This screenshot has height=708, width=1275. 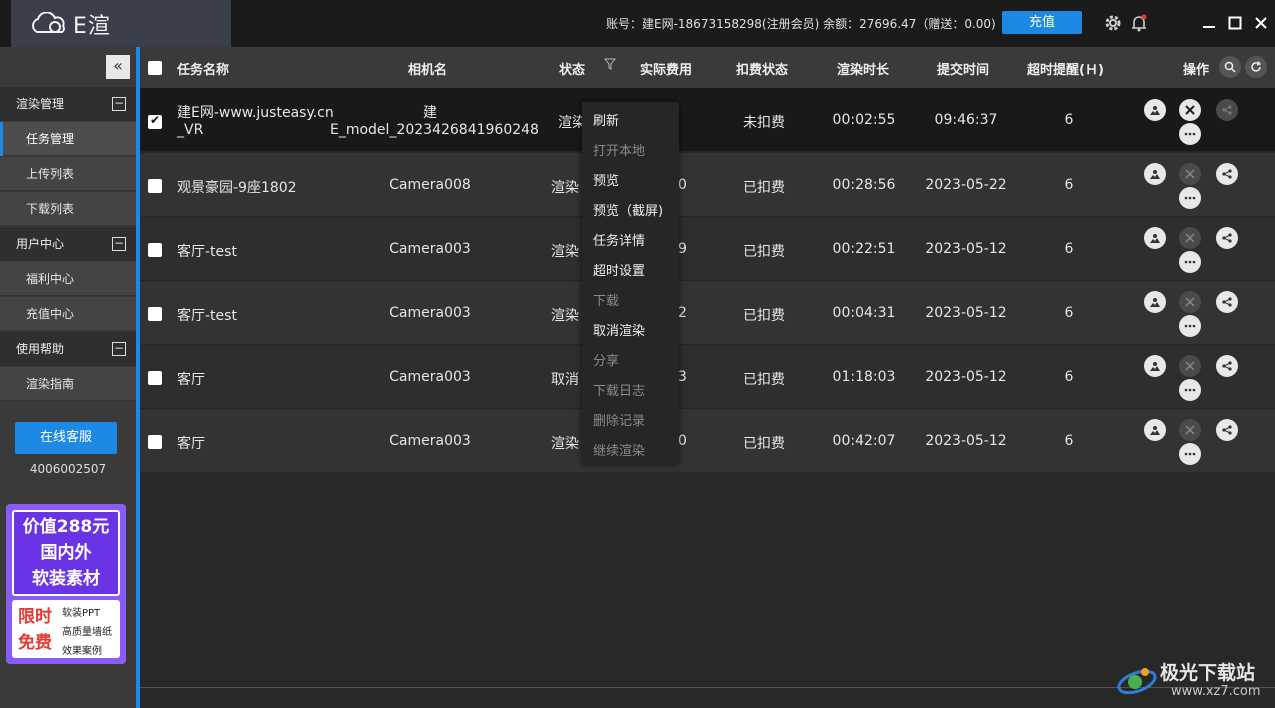 I want to click on col-actual-cost: 实际费用, so click(x=666, y=68).